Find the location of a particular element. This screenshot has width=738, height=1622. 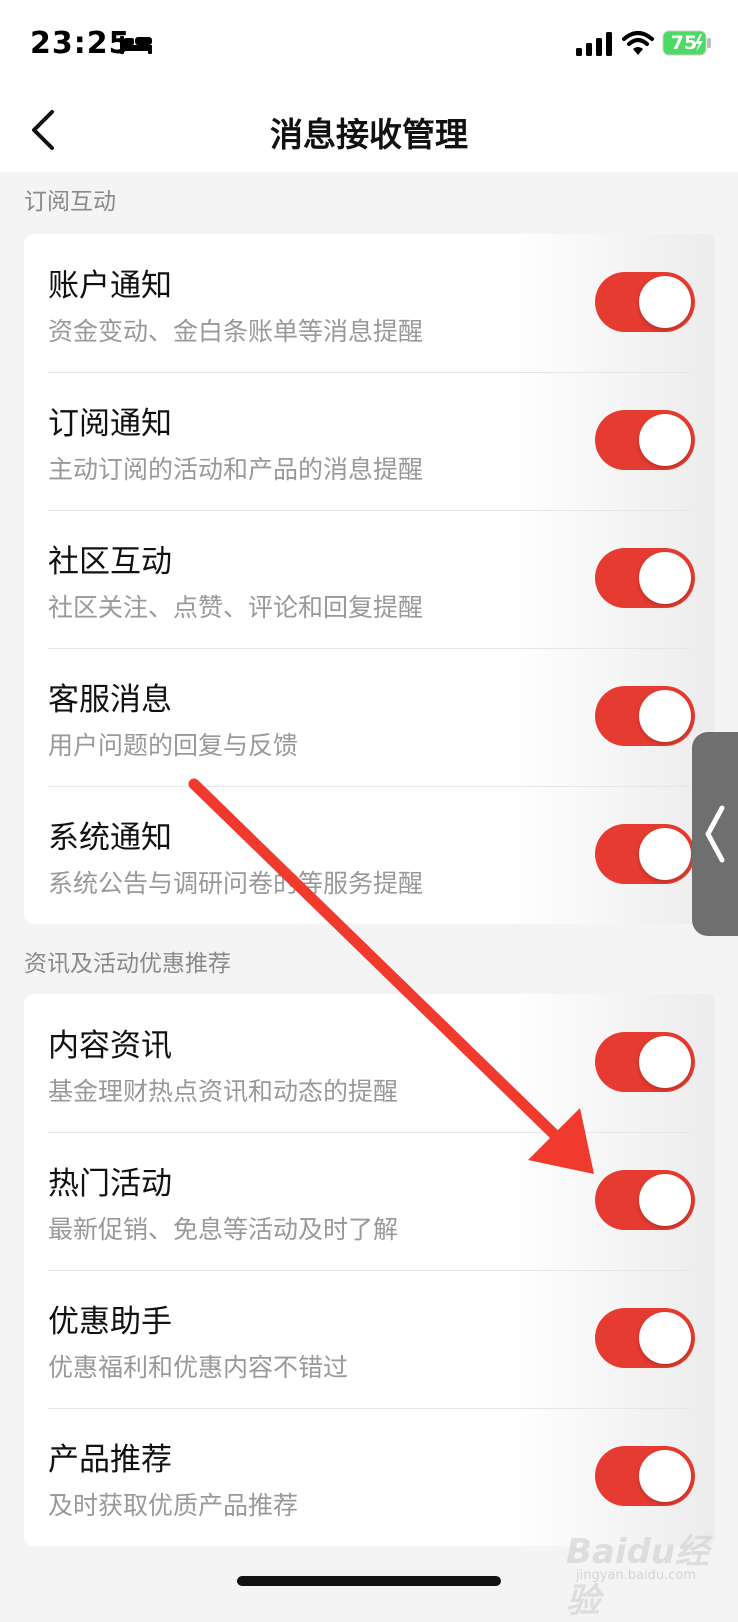

setting-row-discount-helper: 优惠助手 优惠福利和优惠内容不错过 is located at coordinates (369, 1339).